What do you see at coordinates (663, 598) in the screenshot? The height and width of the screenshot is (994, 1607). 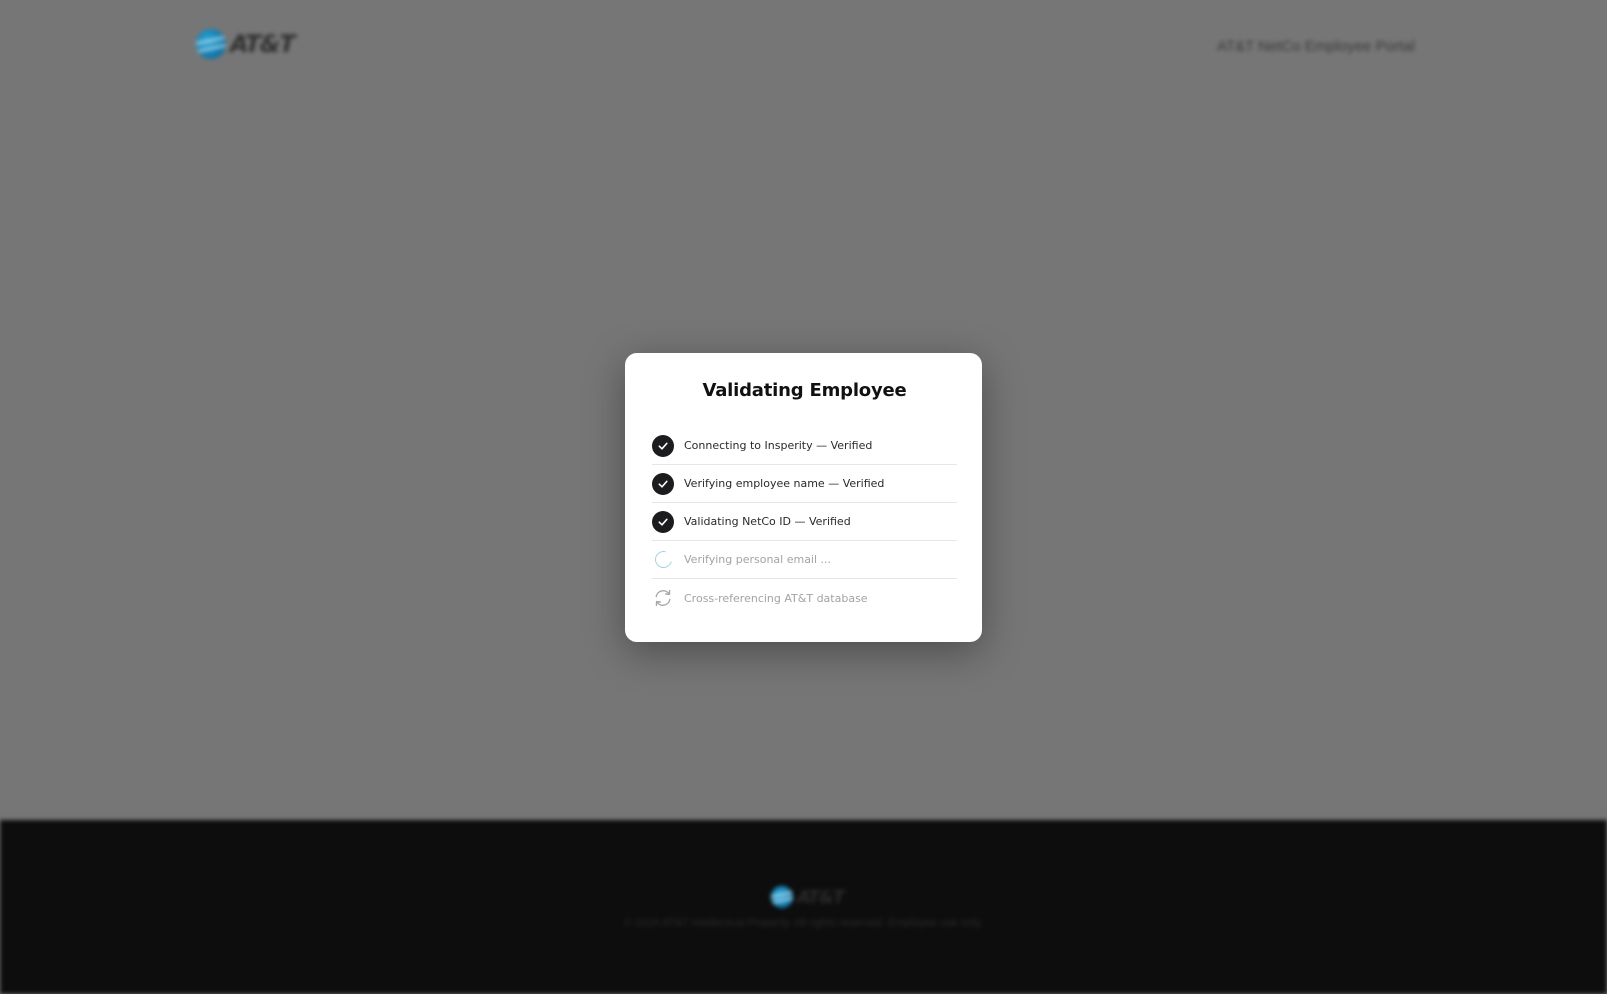 I see `refresh-icon` at bounding box center [663, 598].